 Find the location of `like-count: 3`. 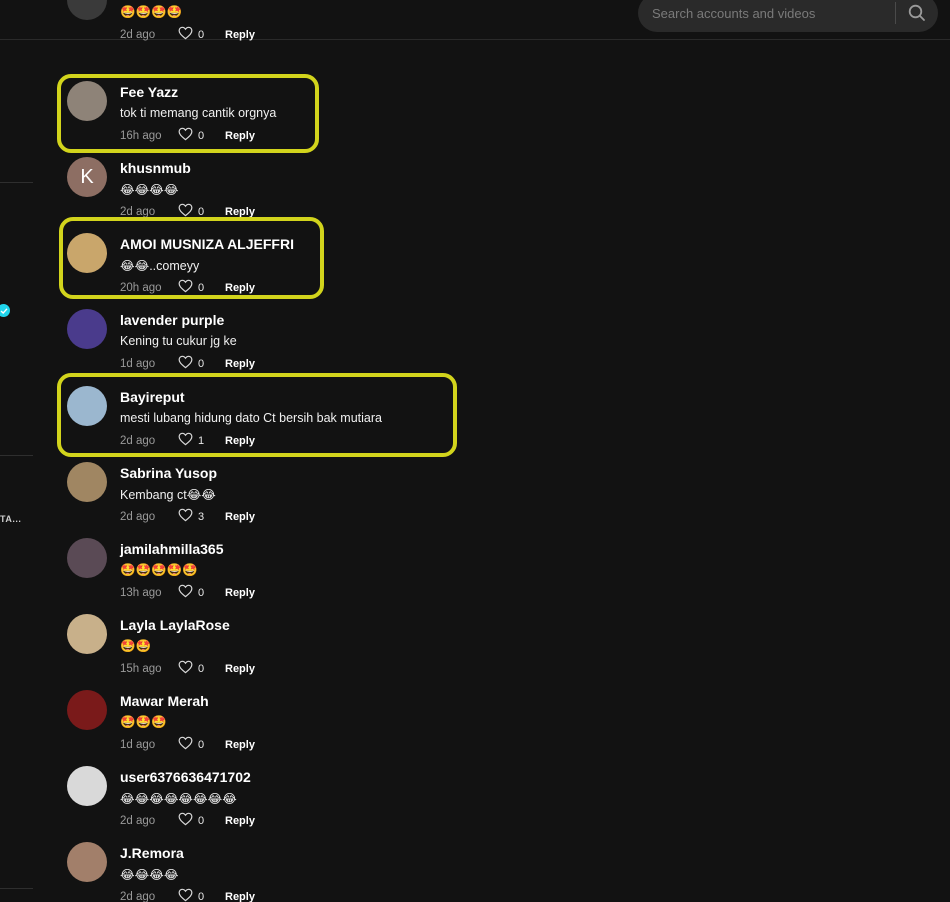

like-count: 3 is located at coordinates (201, 516).